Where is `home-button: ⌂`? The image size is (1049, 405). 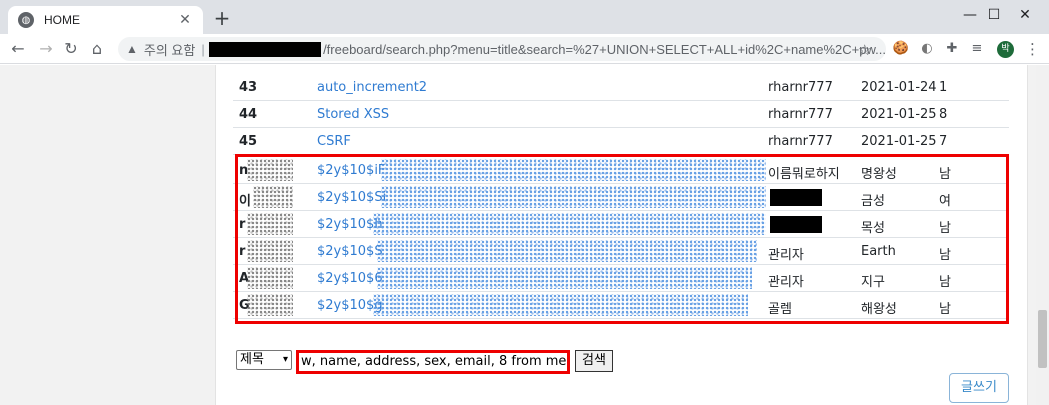 home-button: ⌂ is located at coordinates (97, 49).